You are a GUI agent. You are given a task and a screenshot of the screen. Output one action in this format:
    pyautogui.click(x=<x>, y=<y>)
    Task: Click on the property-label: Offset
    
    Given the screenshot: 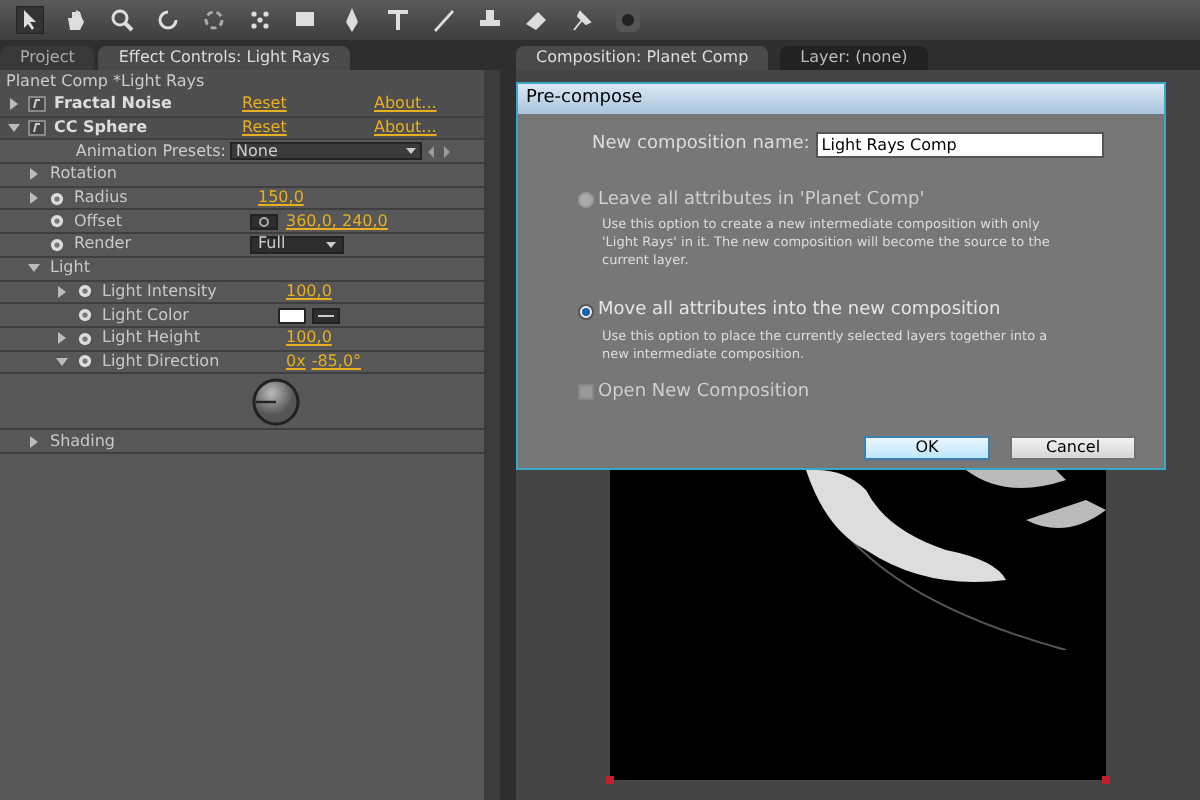 What is the action you would take?
    pyautogui.click(x=98, y=221)
    